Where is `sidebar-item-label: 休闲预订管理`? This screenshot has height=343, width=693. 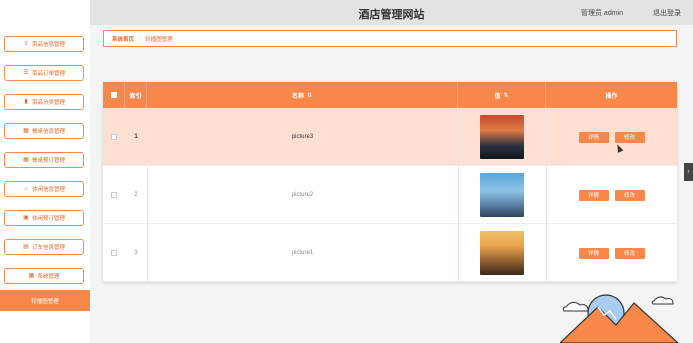 sidebar-item-label: 休闲预订管理 is located at coordinates (48, 219).